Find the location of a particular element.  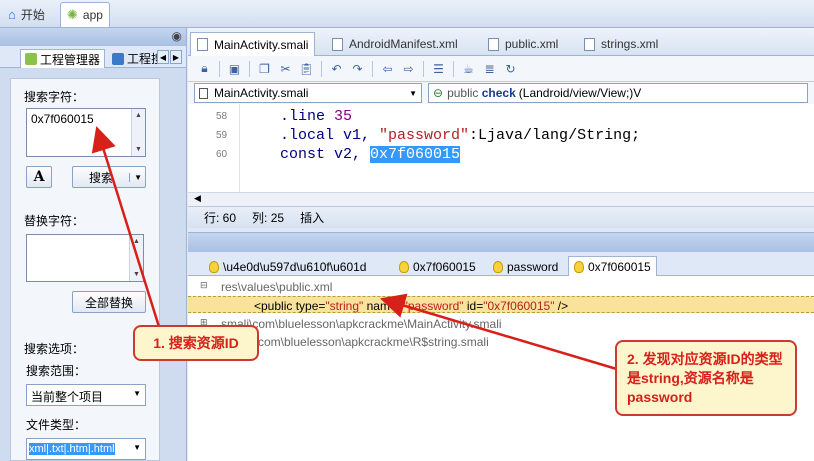

search-label: 搜索字符： is located at coordinates (54, 97).